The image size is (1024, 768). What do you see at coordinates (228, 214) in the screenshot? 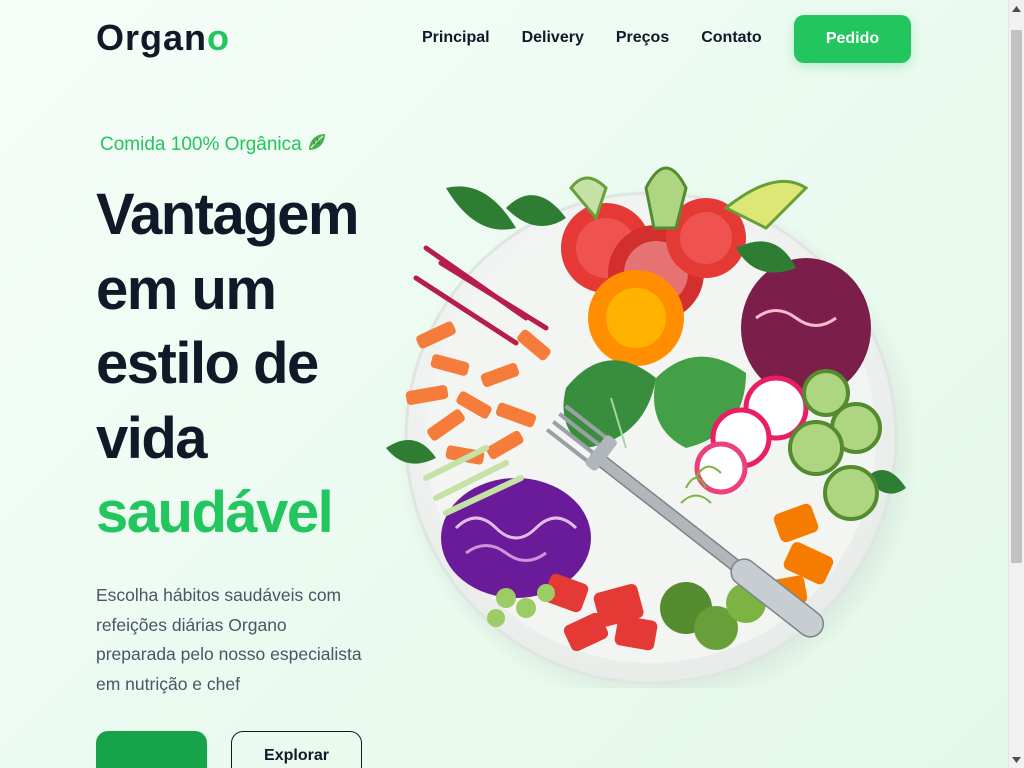
I see `headline-line: Vantagem` at bounding box center [228, 214].